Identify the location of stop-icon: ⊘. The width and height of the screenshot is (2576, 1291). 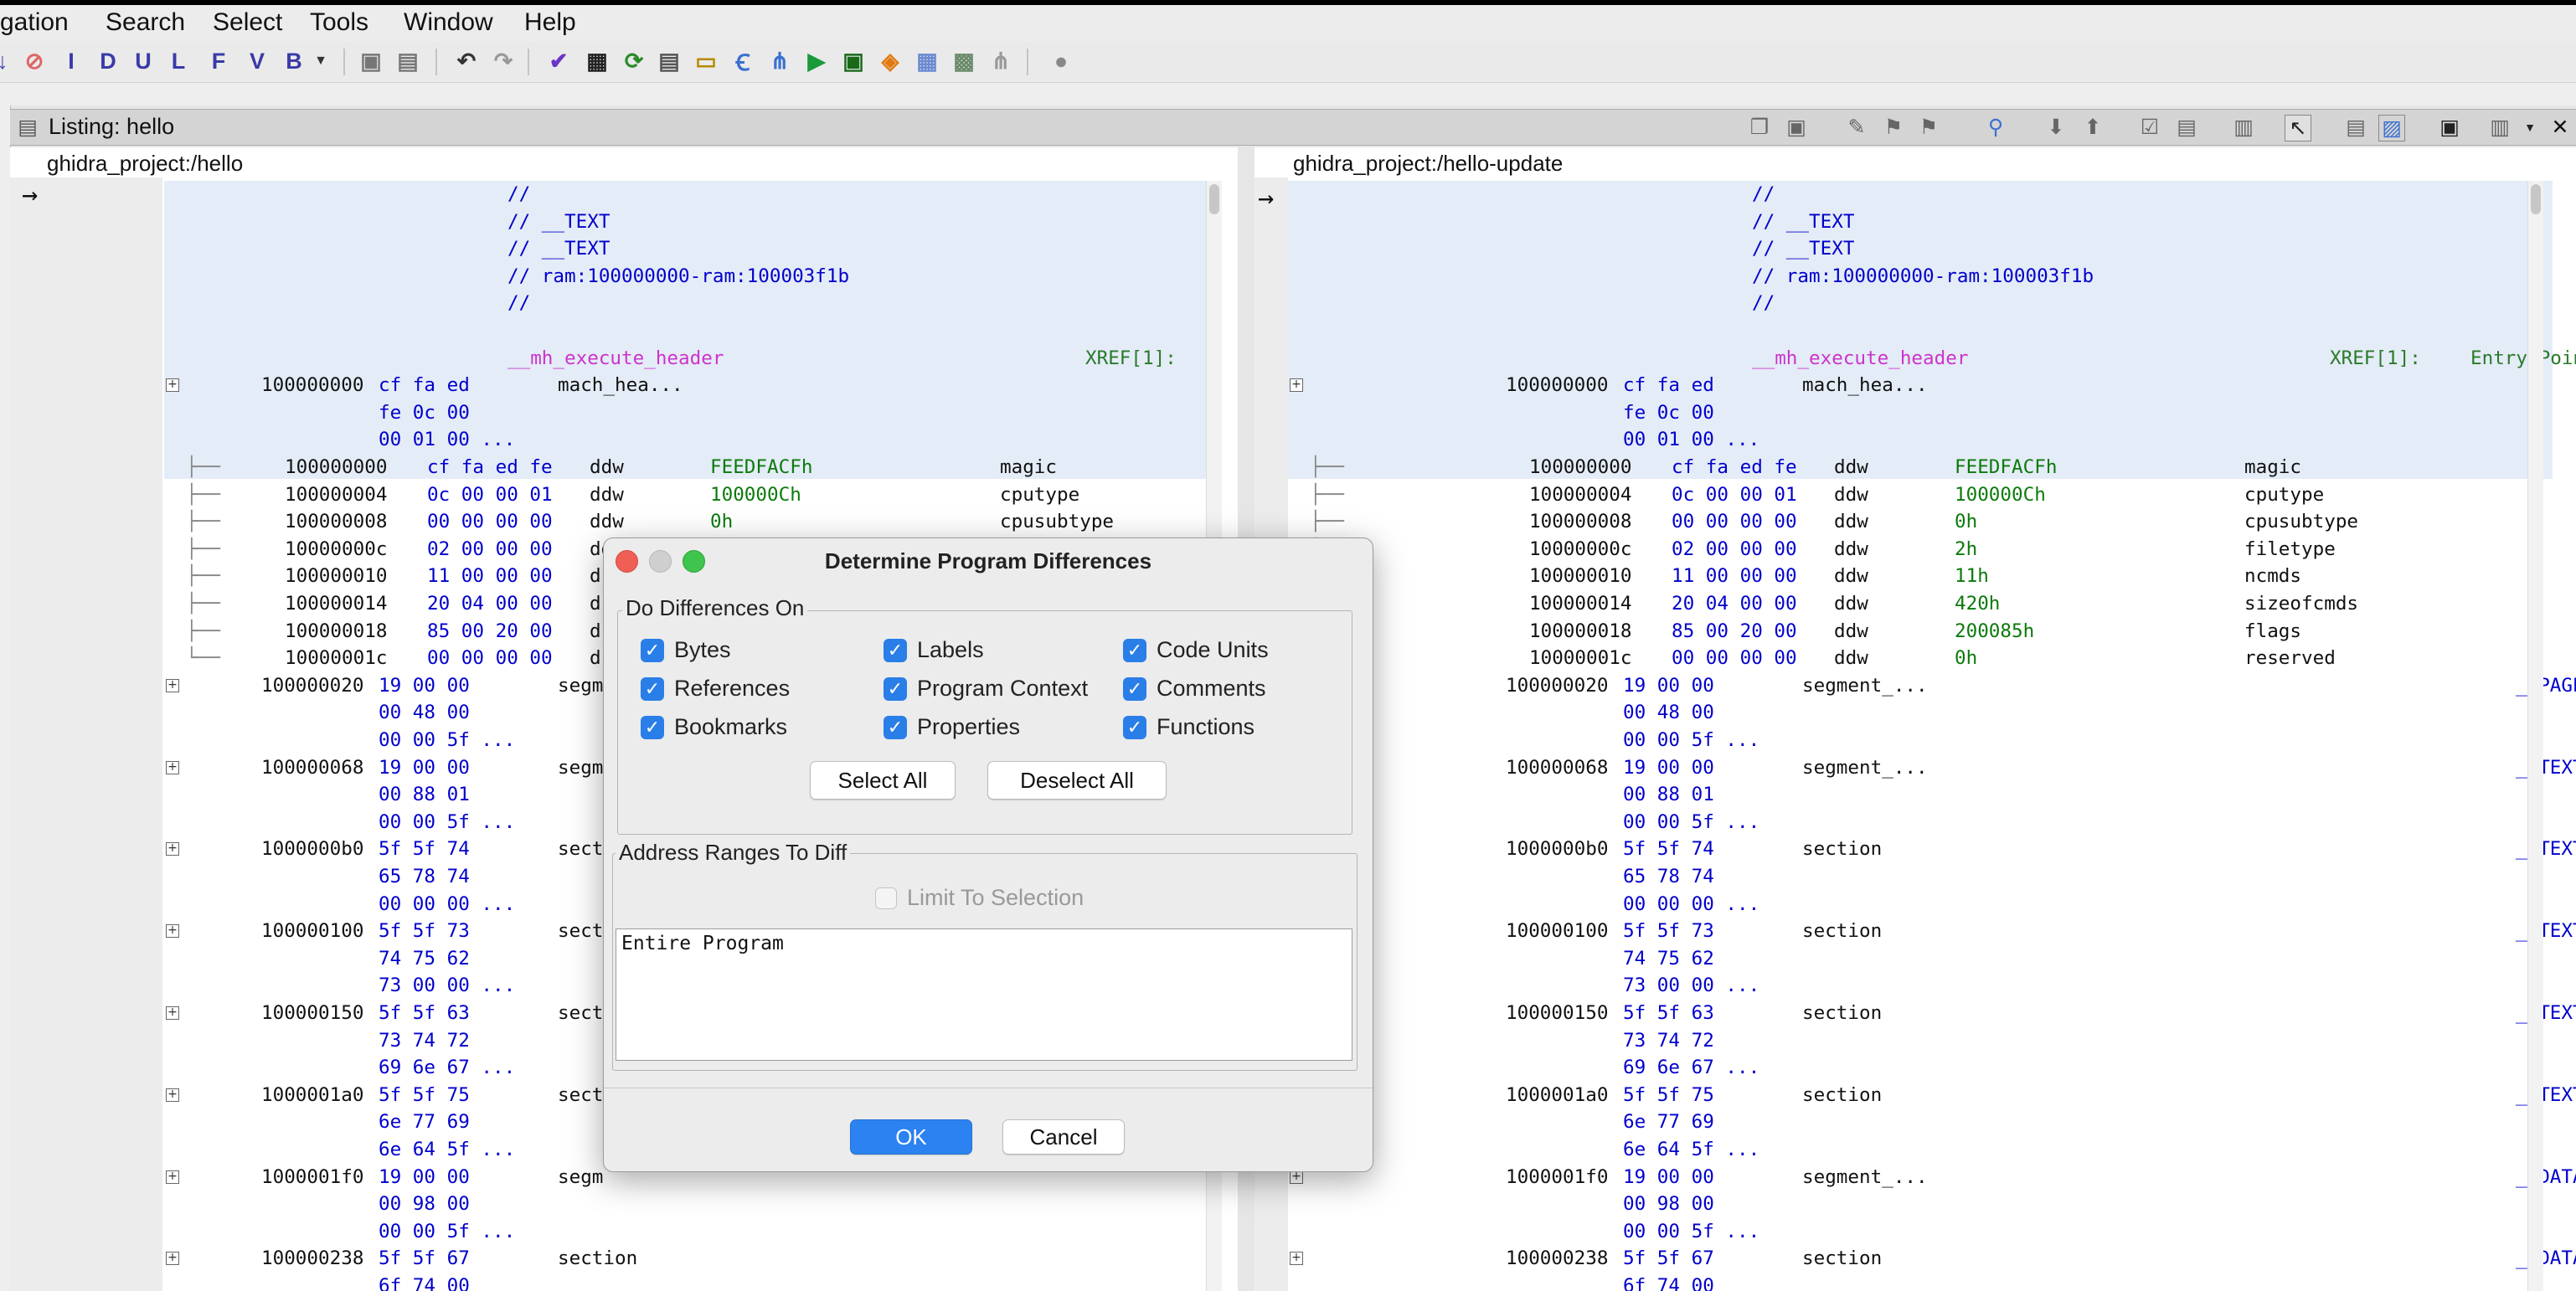
(34, 61).